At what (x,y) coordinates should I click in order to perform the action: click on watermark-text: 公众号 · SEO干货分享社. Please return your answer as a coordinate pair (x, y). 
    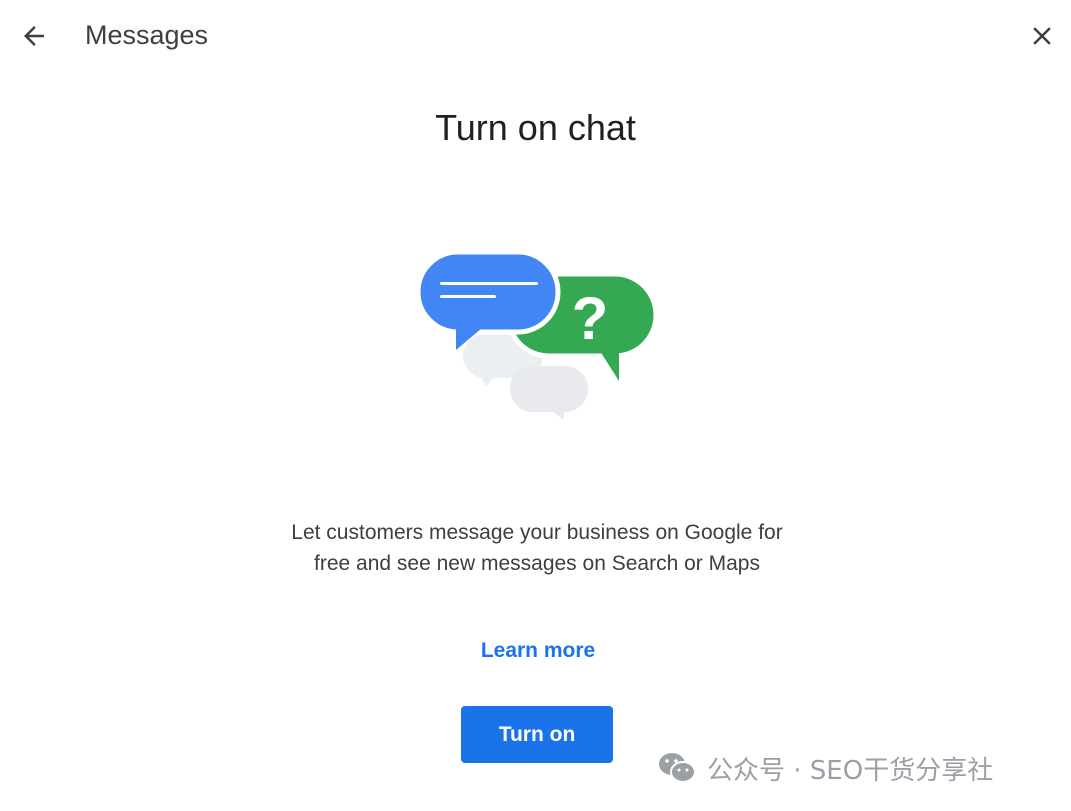
    Looking at the image, I should click on (850, 770).